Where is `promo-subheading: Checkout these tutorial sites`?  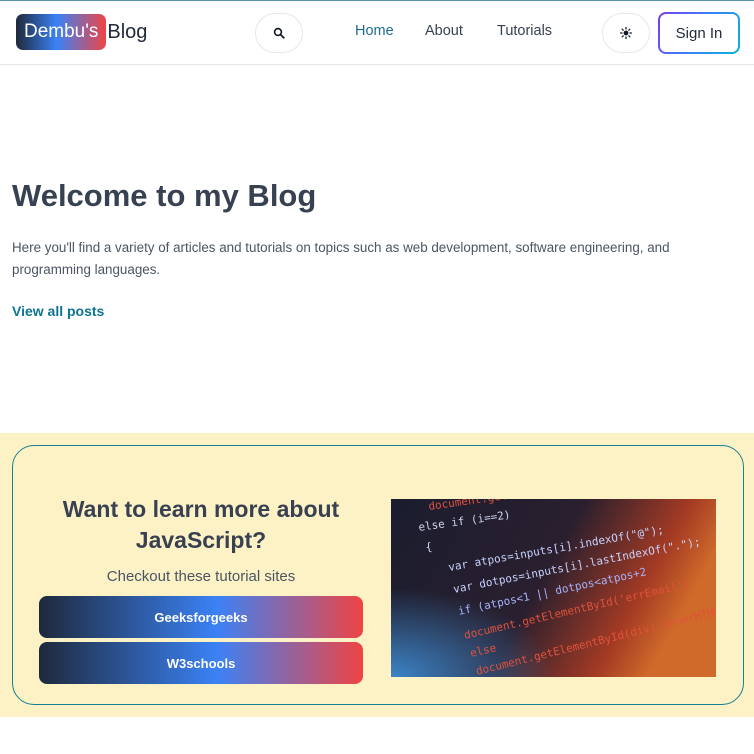
promo-subheading: Checkout these tutorial sites is located at coordinates (201, 576).